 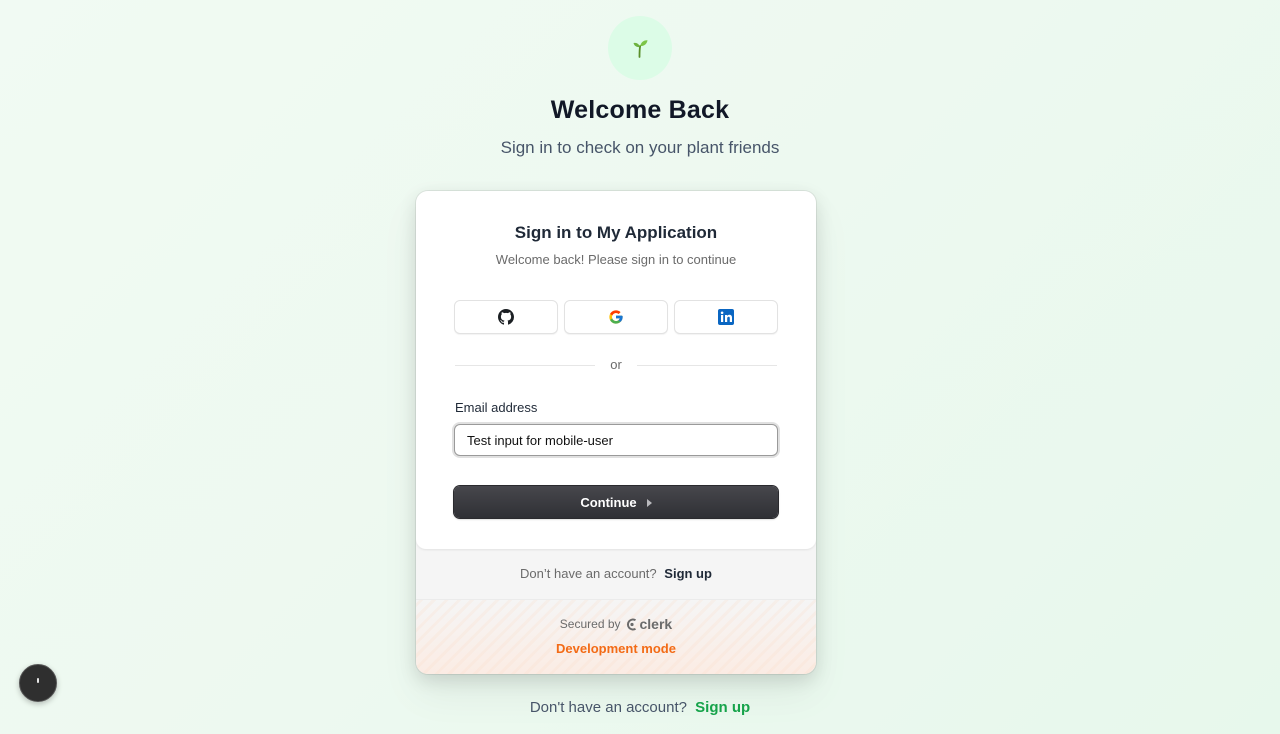 What do you see at coordinates (616, 648) in the screenshot?
I see `development-mode-label: Development mode` at bounding box center [616, 648].